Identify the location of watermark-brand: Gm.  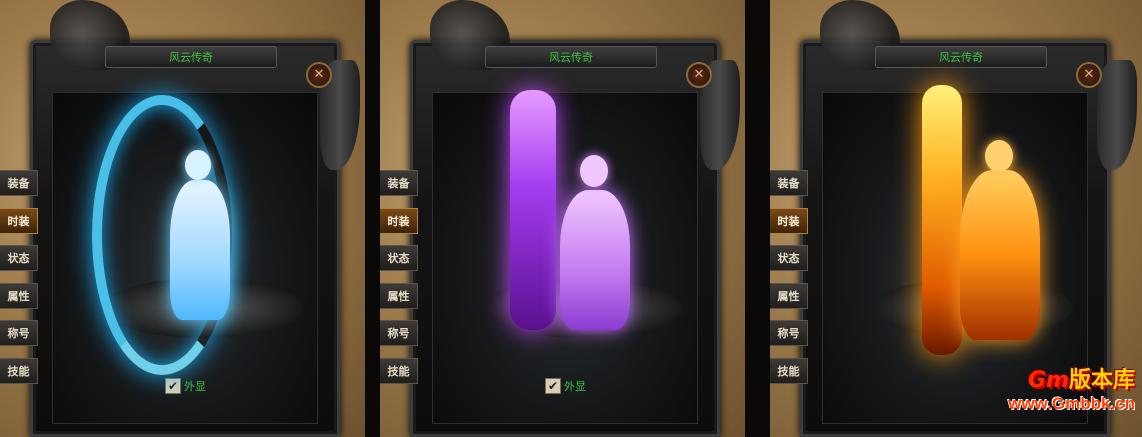
(1048, 380).